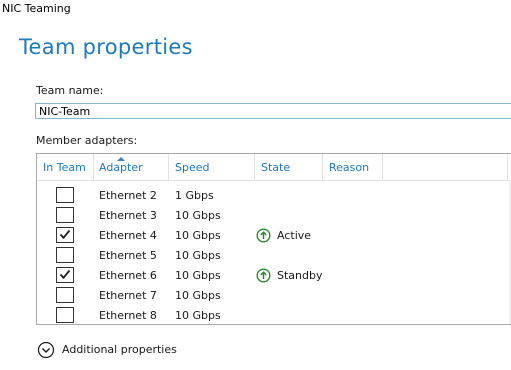 The width and height of the screenshot is (511, 370). I want to click on column-header-reason: Reason, so click(349, 168).